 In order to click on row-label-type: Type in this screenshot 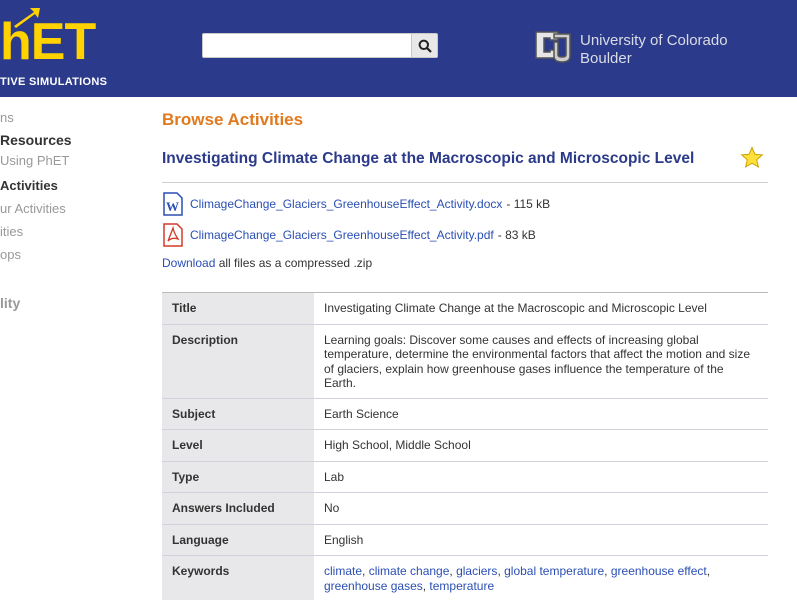, I will do `click(238, 476)`.